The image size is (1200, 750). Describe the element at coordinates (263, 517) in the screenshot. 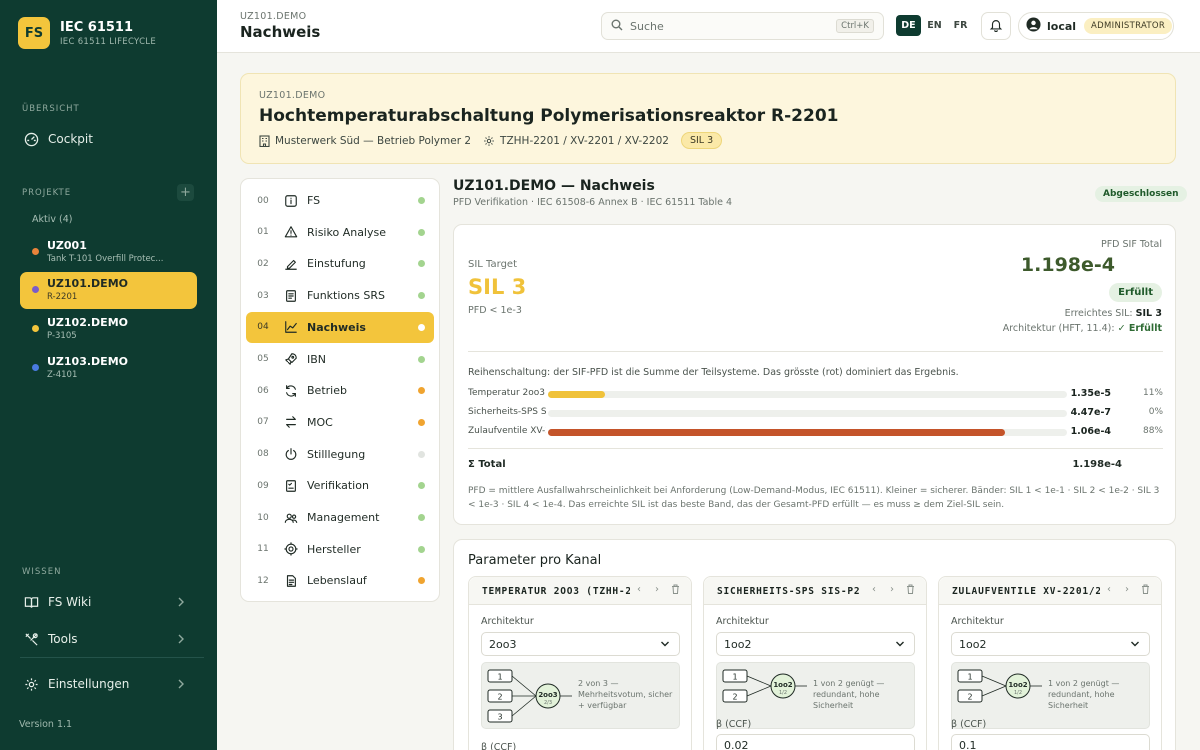

I see `phase-number: 10` at that location.